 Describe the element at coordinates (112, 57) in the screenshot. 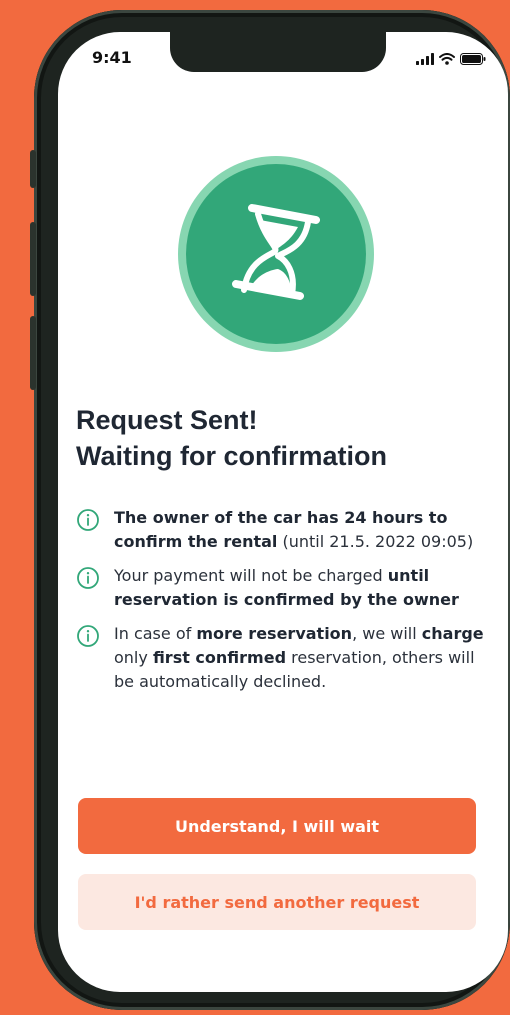

I see `status-time: 9:41` at that location.